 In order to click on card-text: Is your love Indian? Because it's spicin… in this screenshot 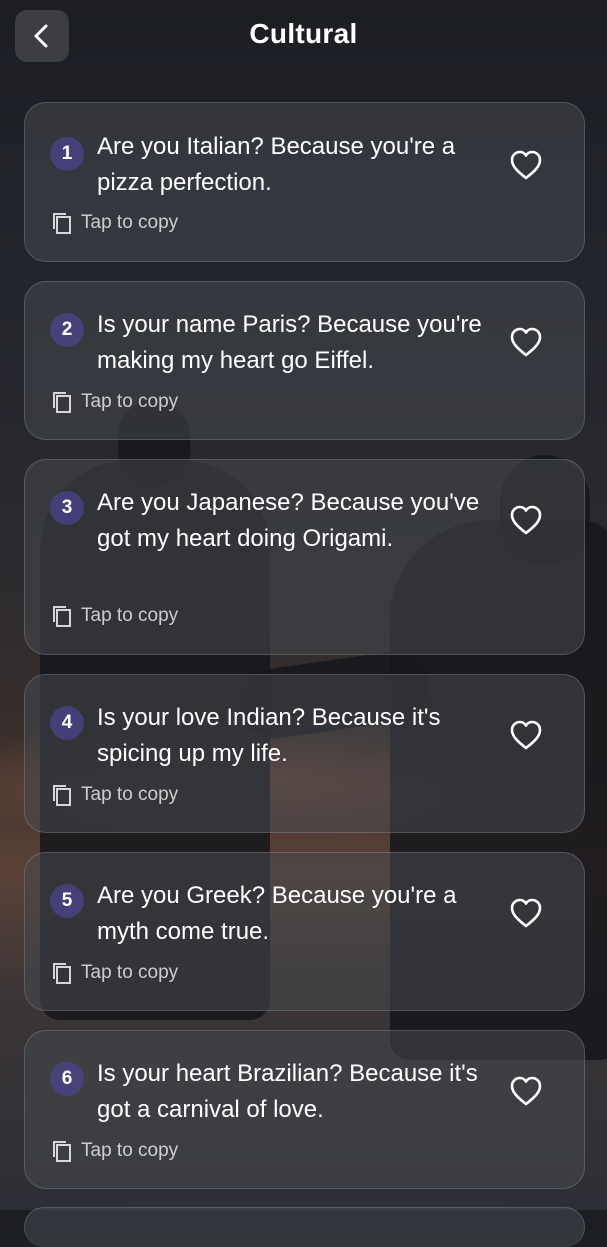, I will do `click(269, 735)`.